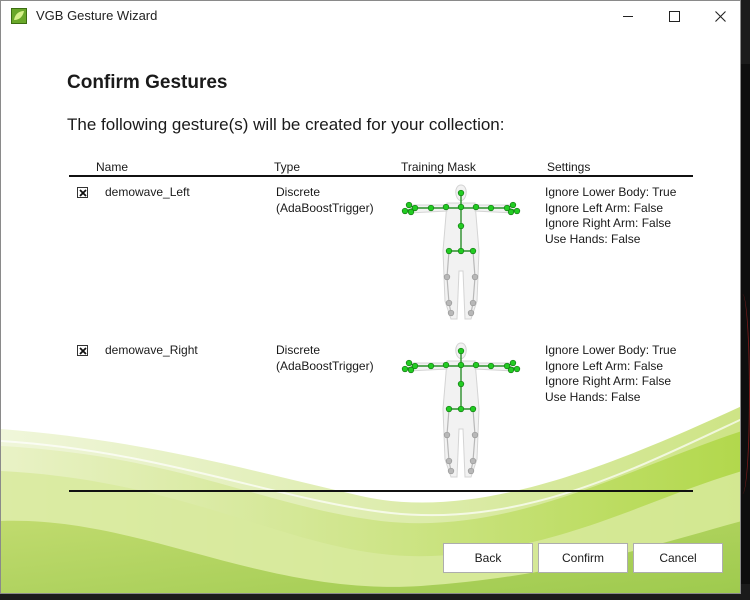  What do you see at coordinates (151, 350) in the screenshot?
I see `gesture-name: demowave_Right` at bounding box center [151, 350].